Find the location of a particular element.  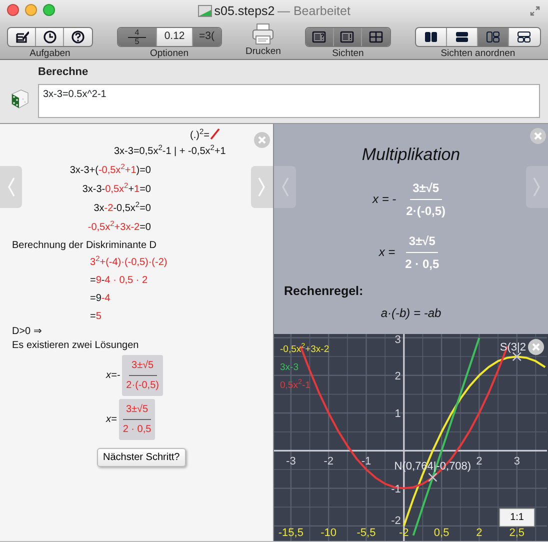

toolbar-label: Optionen is located at coordinates (169, 53).